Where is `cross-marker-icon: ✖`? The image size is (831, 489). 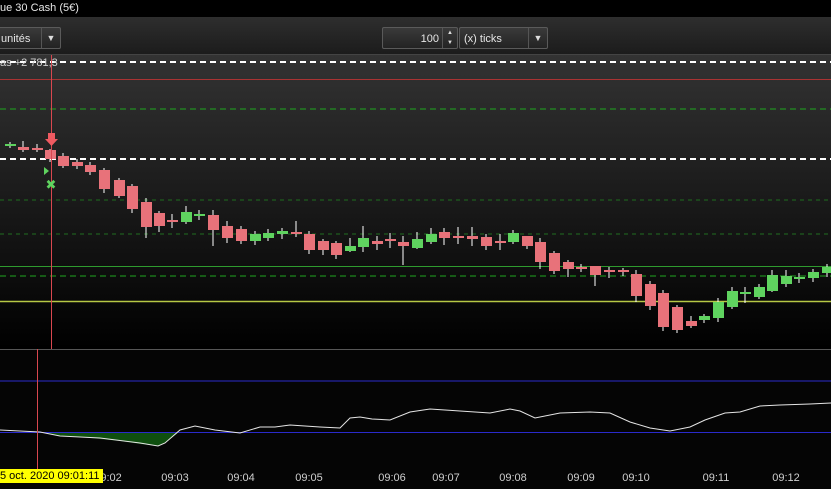
cross-marker-icon: ✖ is located at coordinates (51, 185).